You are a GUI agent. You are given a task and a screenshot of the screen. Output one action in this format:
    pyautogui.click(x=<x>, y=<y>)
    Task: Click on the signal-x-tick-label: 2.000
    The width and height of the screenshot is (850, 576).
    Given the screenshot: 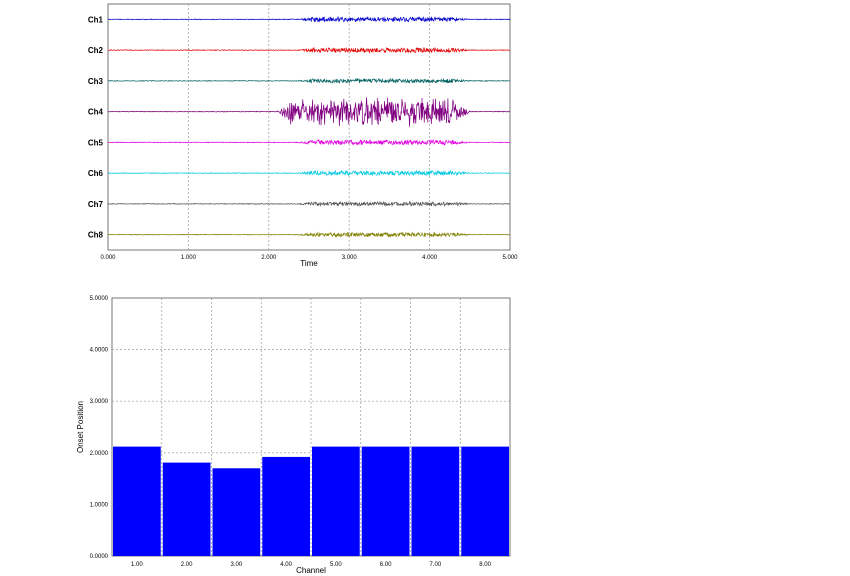 What is the action you would take?
    pyautogui.click(x=269, y=258)
    